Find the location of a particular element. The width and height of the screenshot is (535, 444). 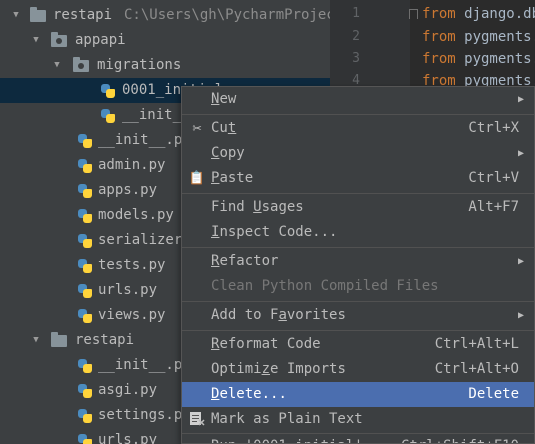

menu-item-new: New ▶ is located at coordinates (358, 99).